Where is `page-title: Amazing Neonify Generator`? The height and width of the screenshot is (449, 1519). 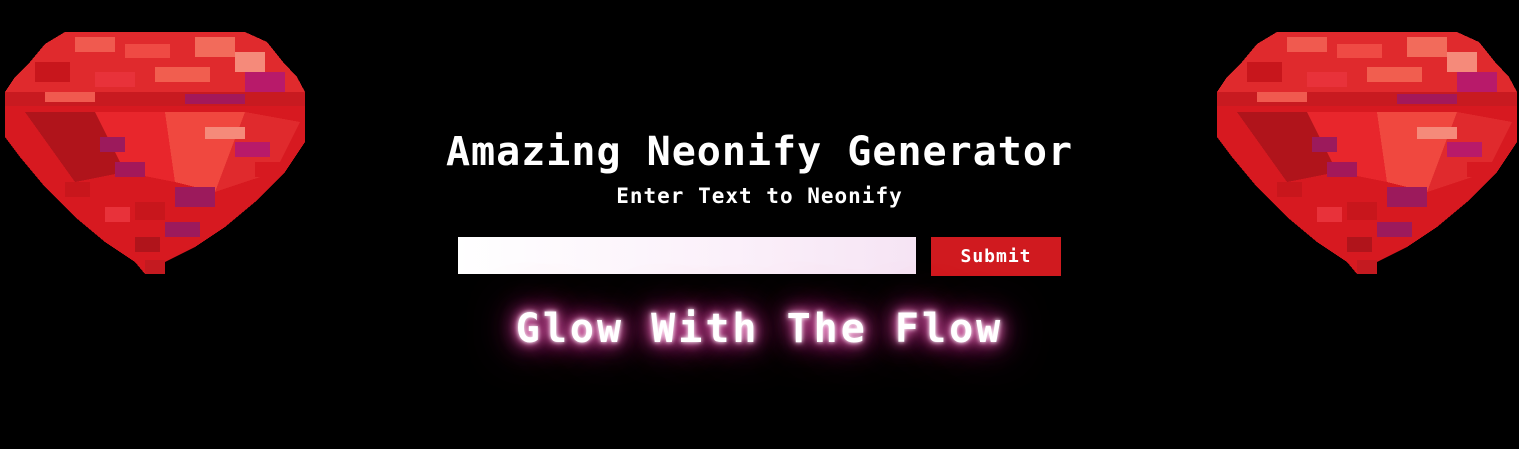 page-title: Amazing Neonify Generator is located at coordinates (759, 152).